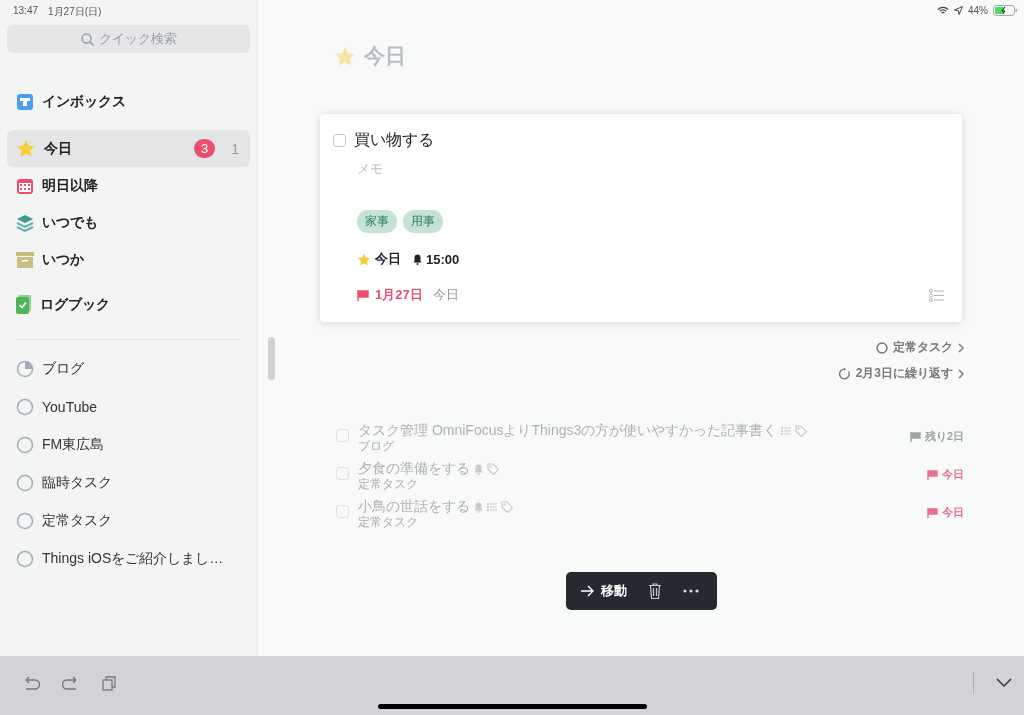 The height and width of the screenshot is (715, 1024). I want to click on inbox-icon, so click(25, 101).